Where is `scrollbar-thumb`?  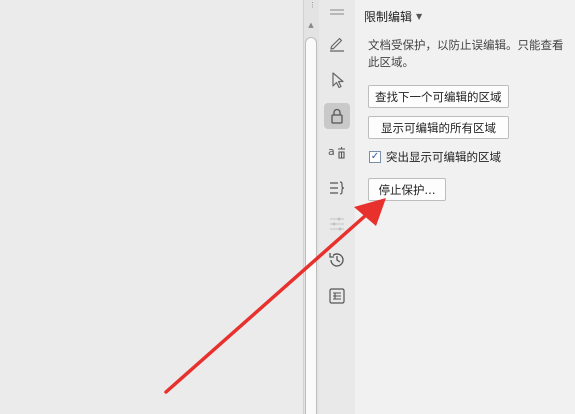
scrollbar-thumb is located at coordinates (311, 225).